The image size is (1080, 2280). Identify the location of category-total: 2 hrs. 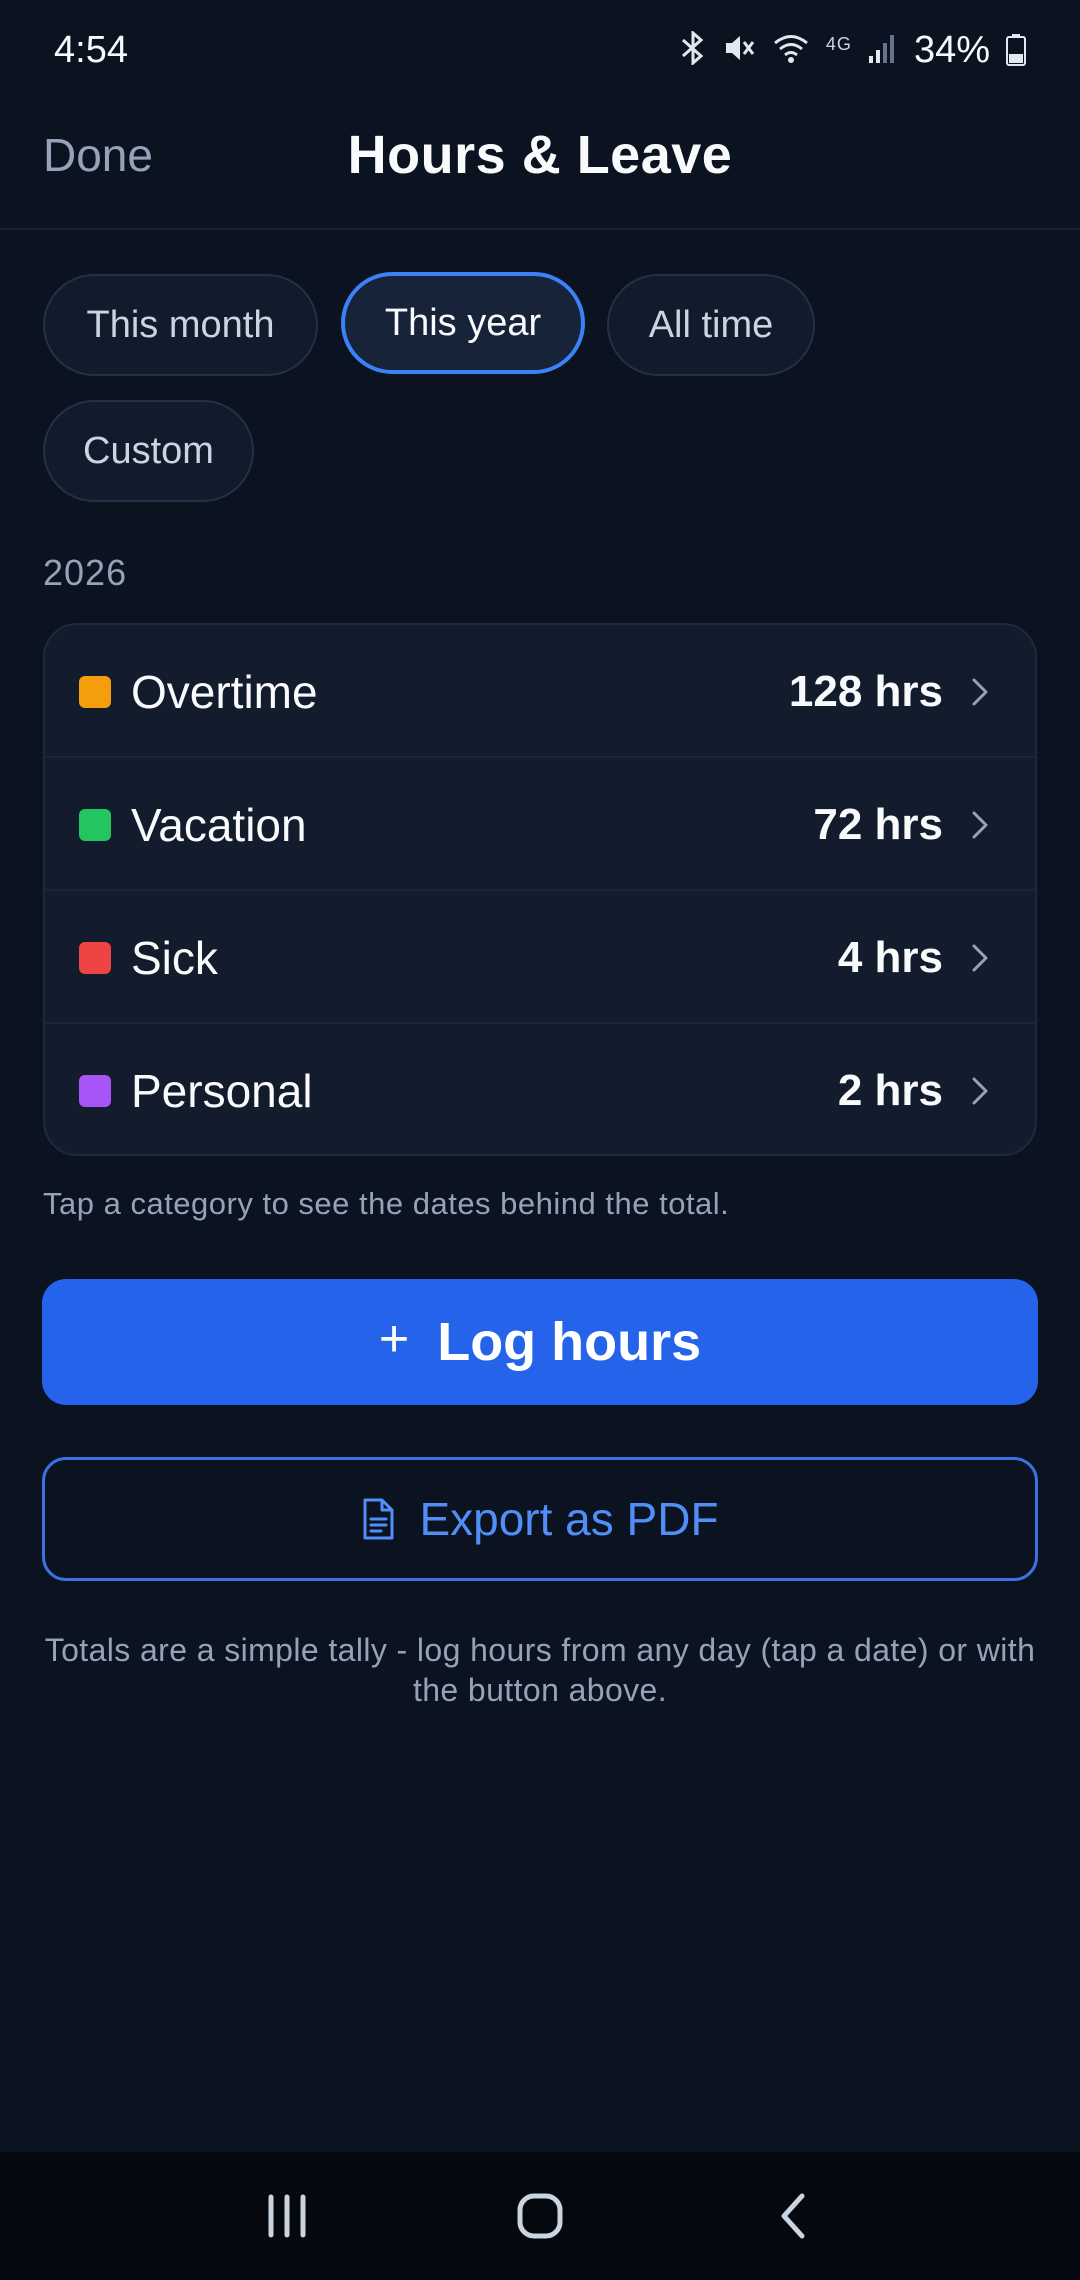
(890, 1090).